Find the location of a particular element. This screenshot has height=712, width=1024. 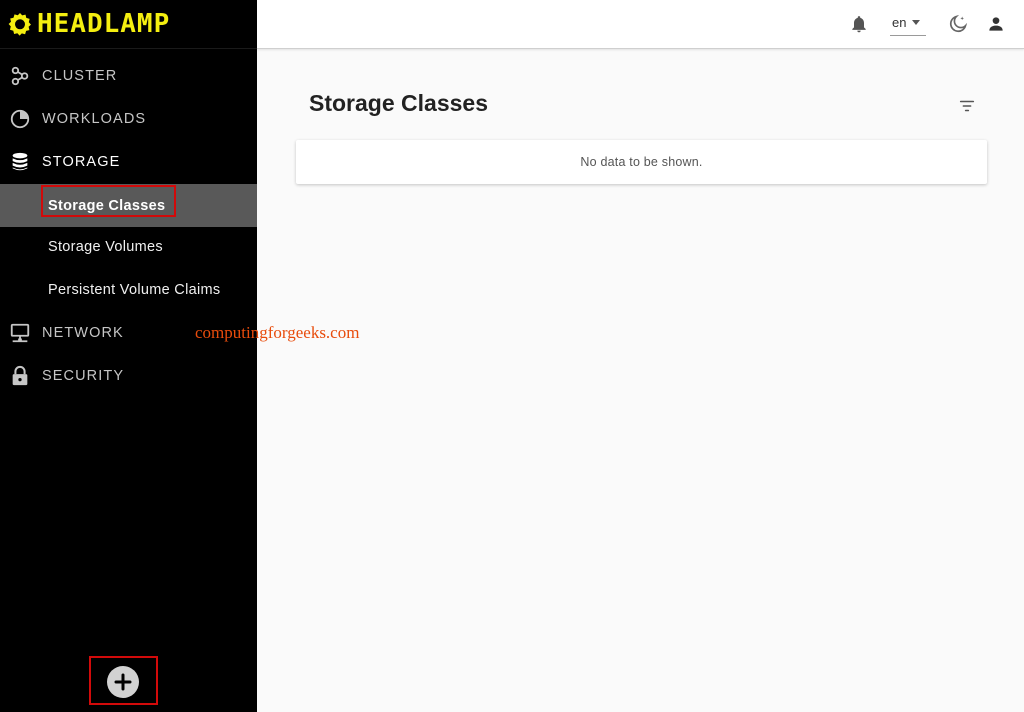

page-title: Storage Classes is located at coordinates (398, 103).